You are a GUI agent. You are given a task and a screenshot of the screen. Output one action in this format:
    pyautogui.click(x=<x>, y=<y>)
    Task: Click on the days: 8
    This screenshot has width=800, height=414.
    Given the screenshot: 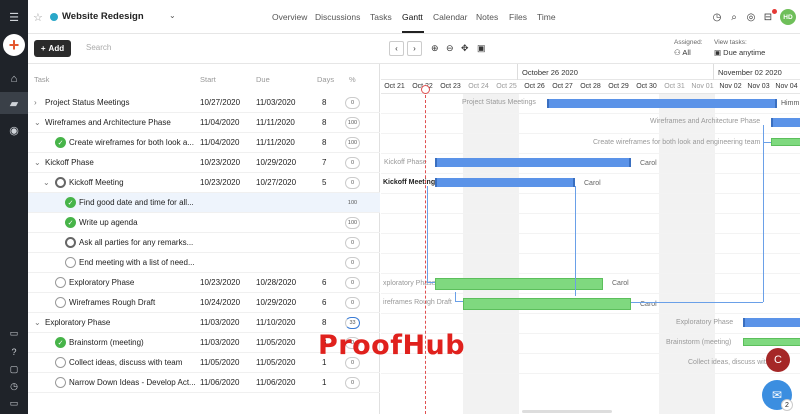 What is the action you would take?
    pyautogui.click(x=324, y=322)
    